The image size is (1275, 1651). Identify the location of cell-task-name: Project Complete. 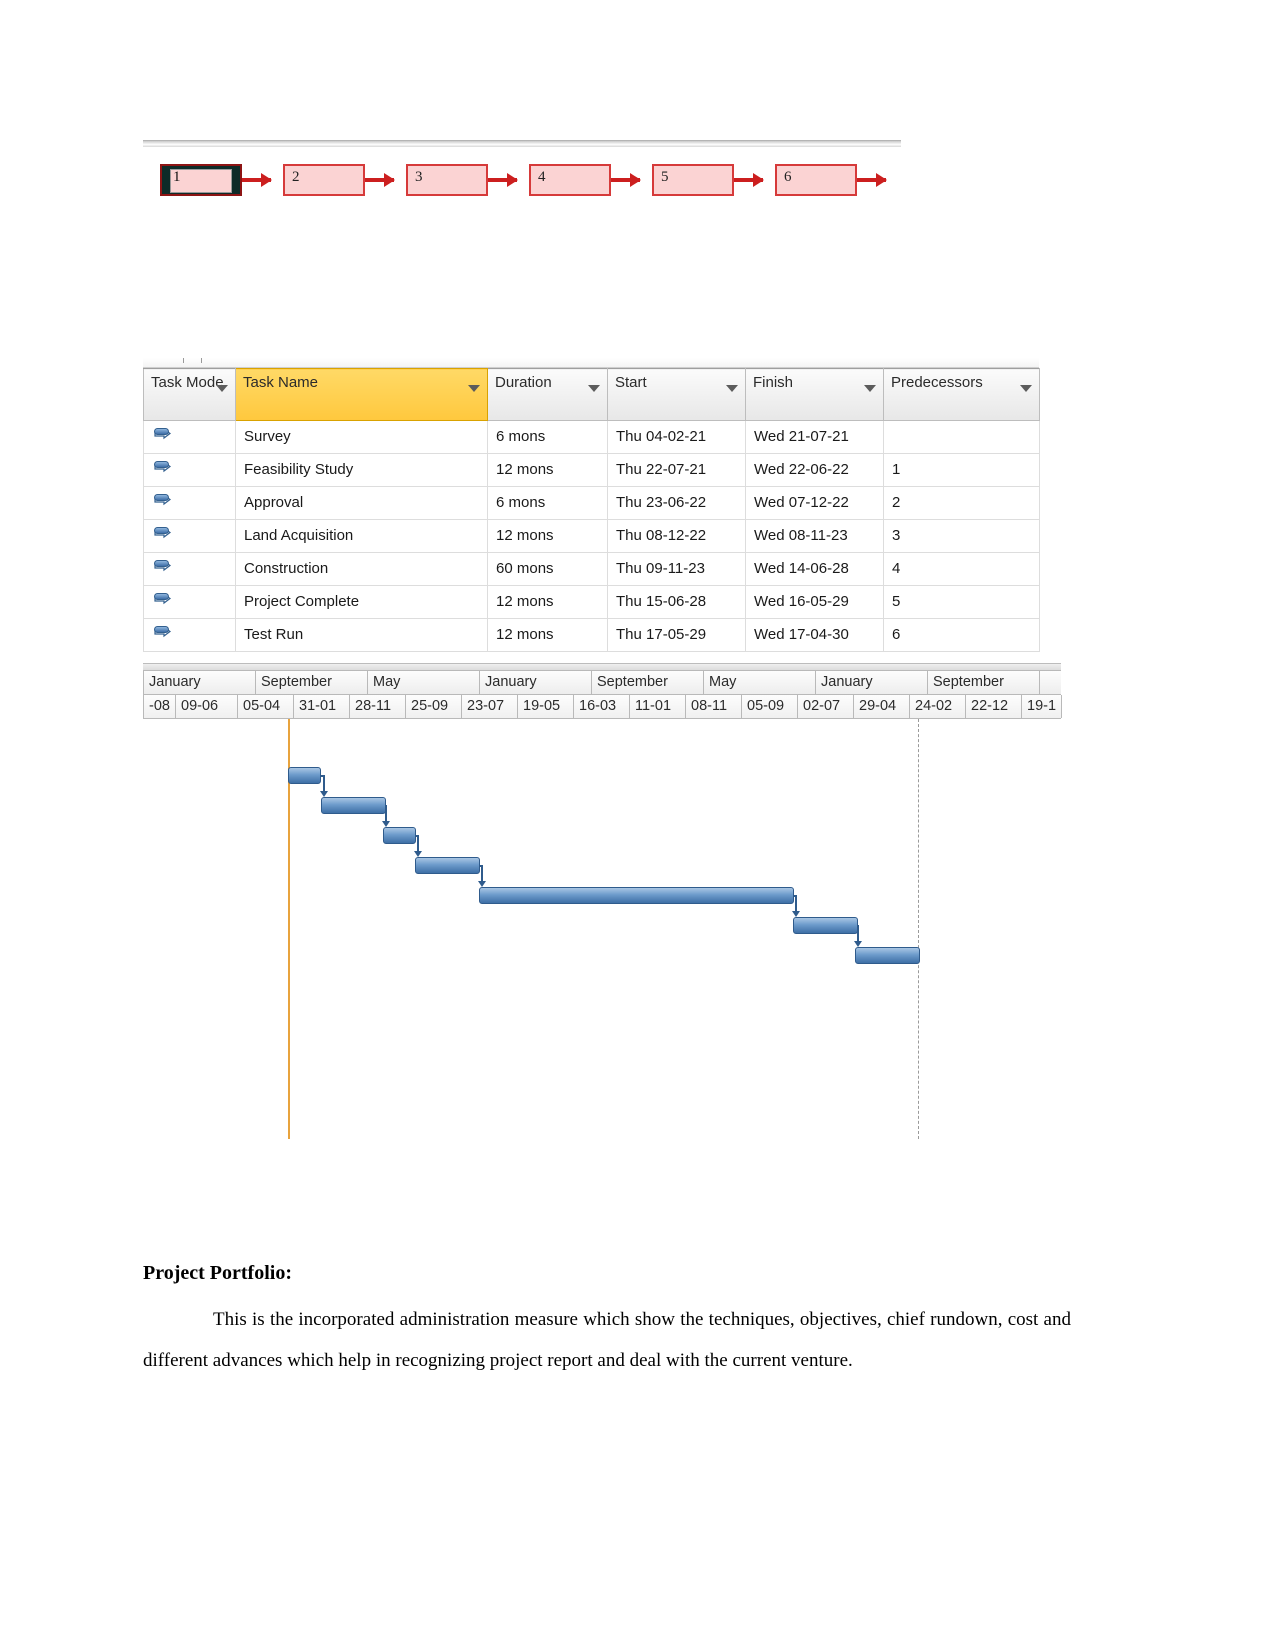
(361, 602).